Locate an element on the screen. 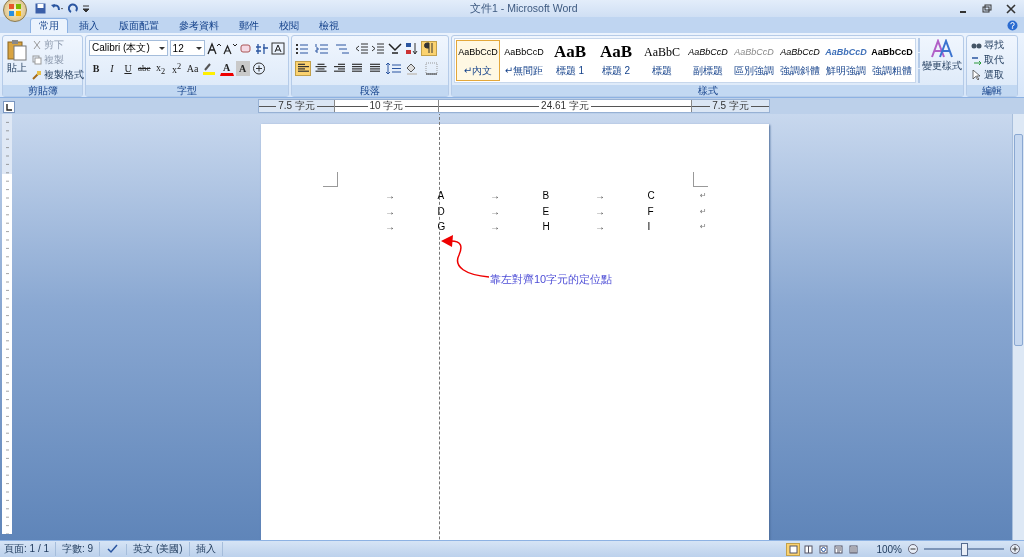 The height and width of the screenshot is (557, 1024). annotation-text: 靠左對齊10字元的定位點 is located at coordinates (551, 279).